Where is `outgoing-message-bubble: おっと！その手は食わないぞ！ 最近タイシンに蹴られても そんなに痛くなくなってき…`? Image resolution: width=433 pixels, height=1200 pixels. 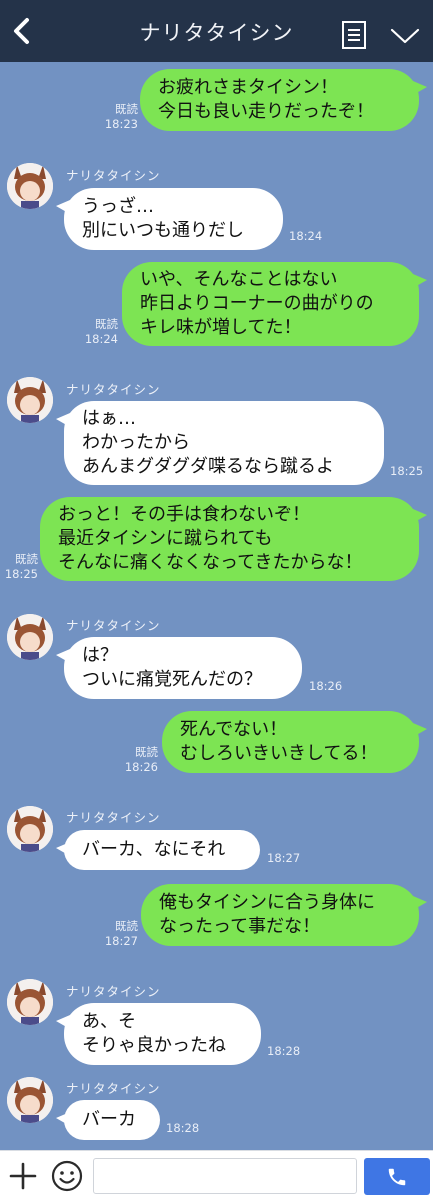
outgoing-message-bubble: おっと！その手は食わないぞ！ 最近タイシンに蹴られても そんなに痛くなくなってき… is located at coordinates (233, 539).